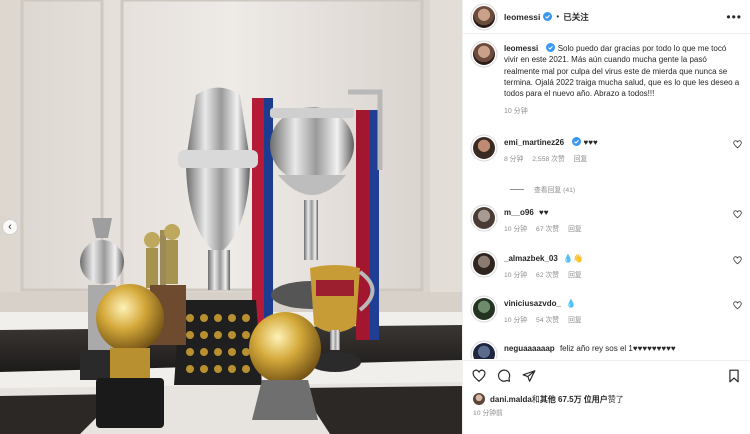 The height and width of the screenshot is (434, 750). I want to click on more-icon: •••, so click(734, 17).